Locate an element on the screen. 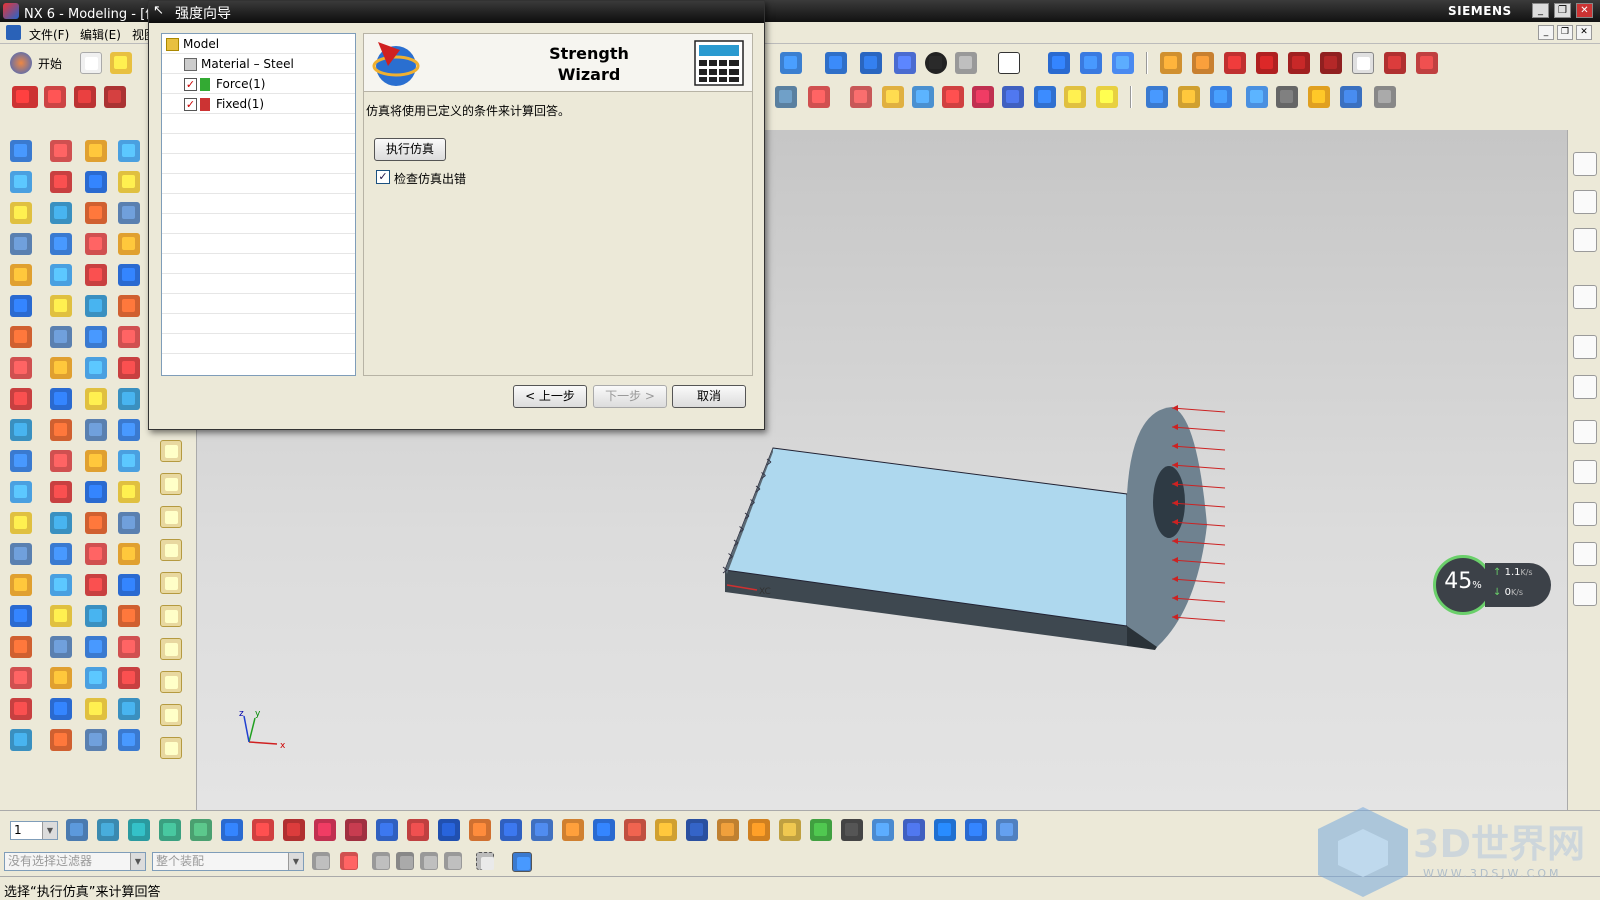  maximize-button: ❐ is located at coordinates (1562, 10).